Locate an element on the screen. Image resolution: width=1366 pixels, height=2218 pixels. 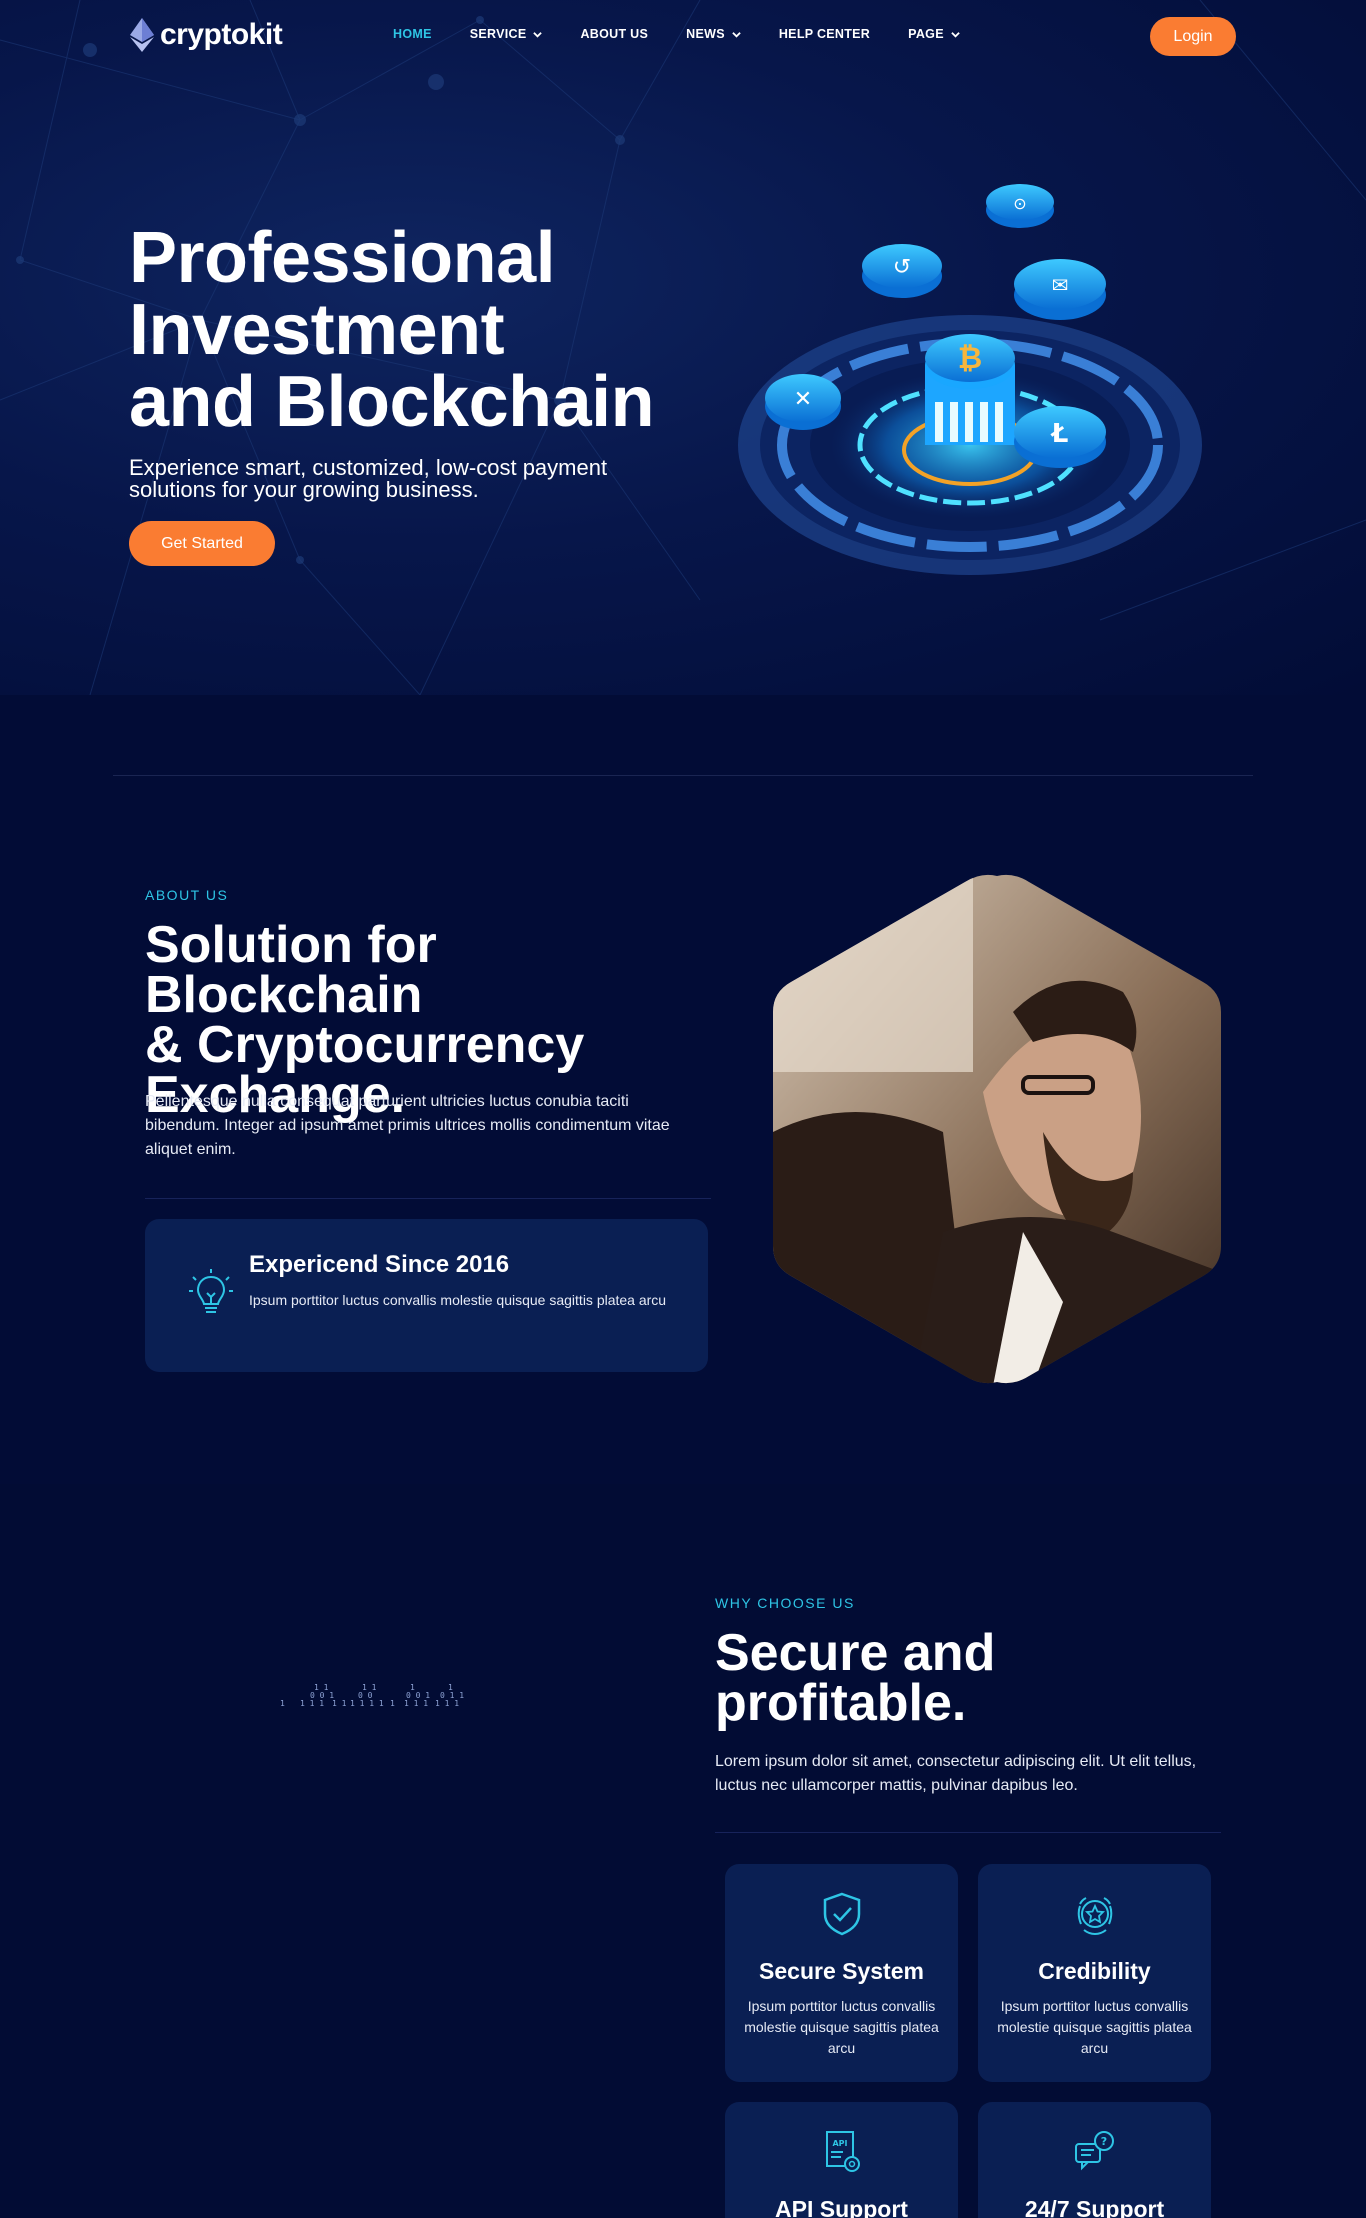
badge-star-icon is located at coordinates (1095, 1916).